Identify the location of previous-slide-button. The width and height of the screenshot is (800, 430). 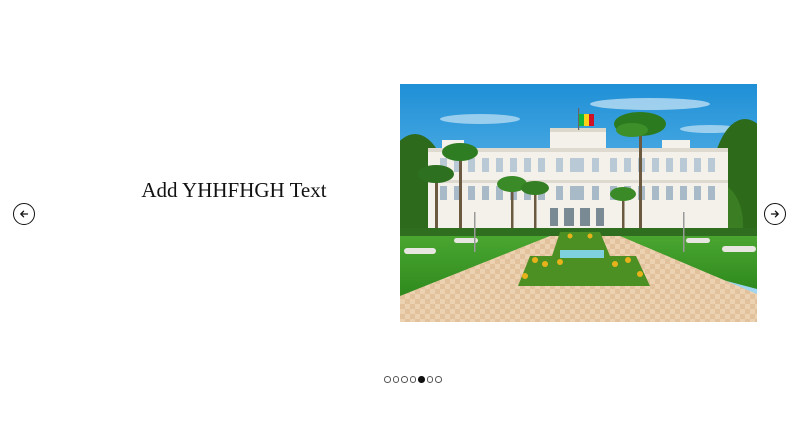
(24, 214).